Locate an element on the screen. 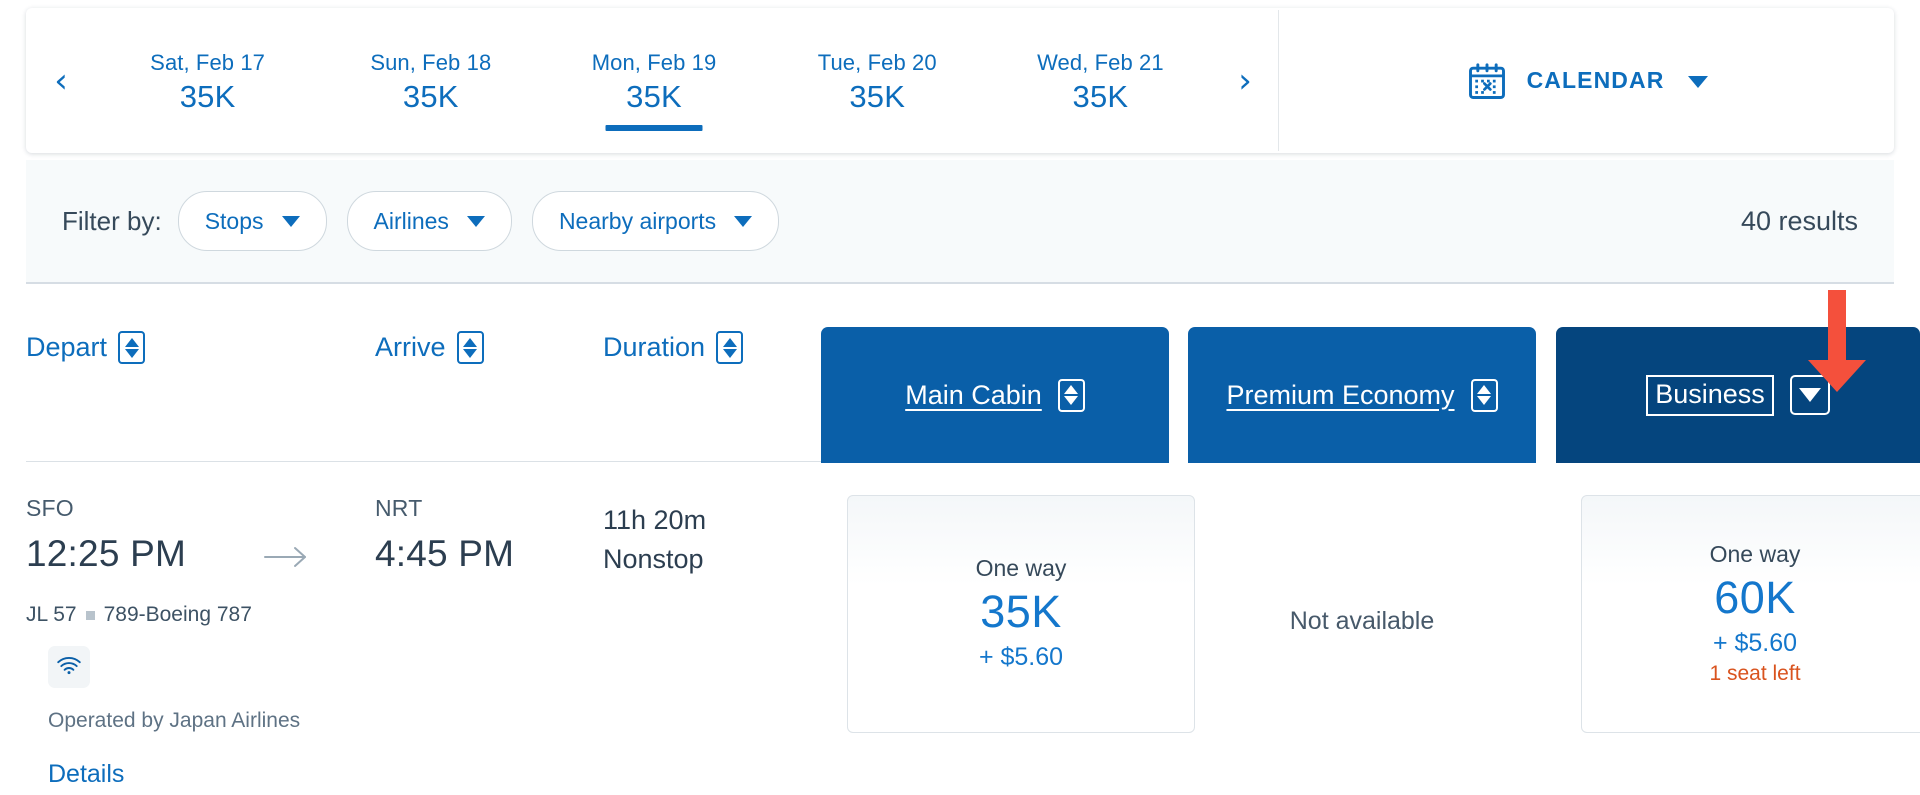  wifi-icon is located at coordinates (69, 667).